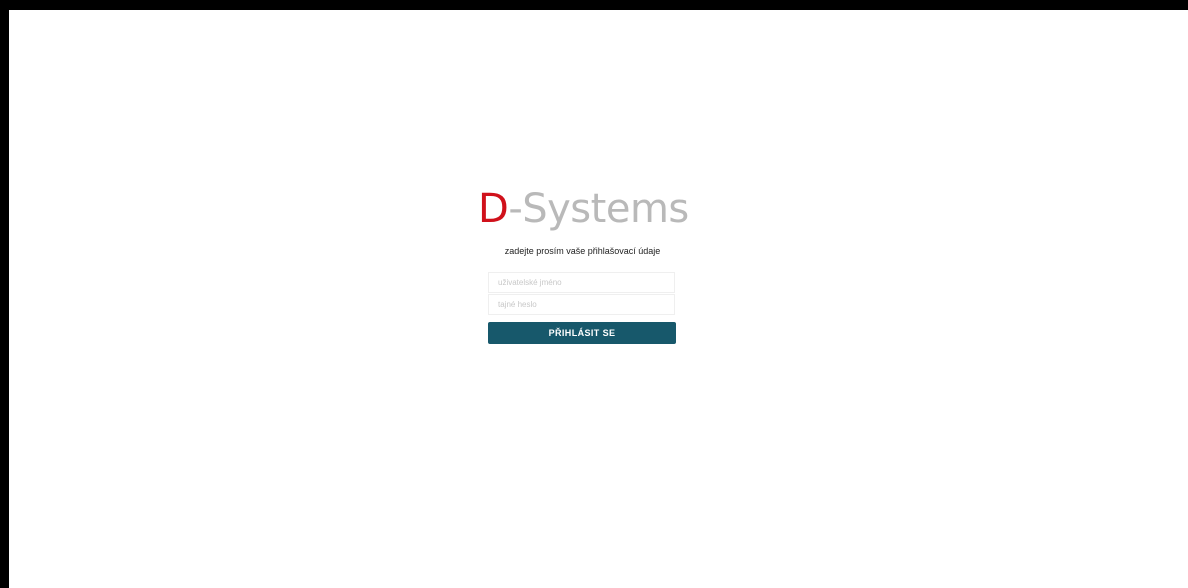  What do you see at coordinates (493, 209) in the screenshot?
I see `logo-letter-d: D` at bounding box center [493, 209].